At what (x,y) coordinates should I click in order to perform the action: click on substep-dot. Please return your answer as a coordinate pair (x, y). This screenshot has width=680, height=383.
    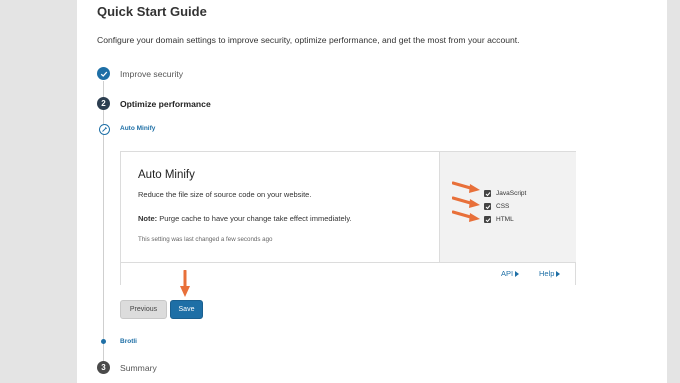
    Looking at the image, I should click on (103, 341).